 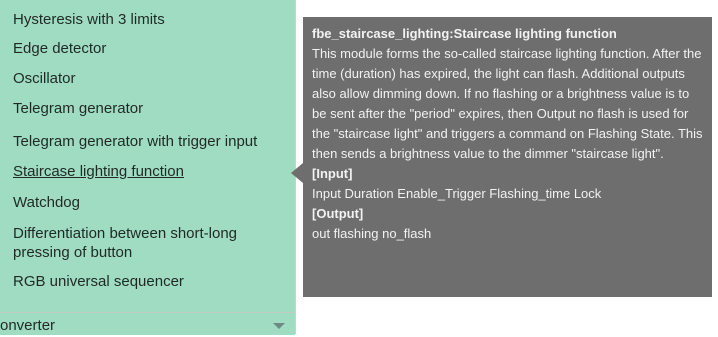 What do you see at coordinates (98, 281) in the screenshot?
I see `menu-item-label: RGB universal sequencer` at bounding box center [98, 281].